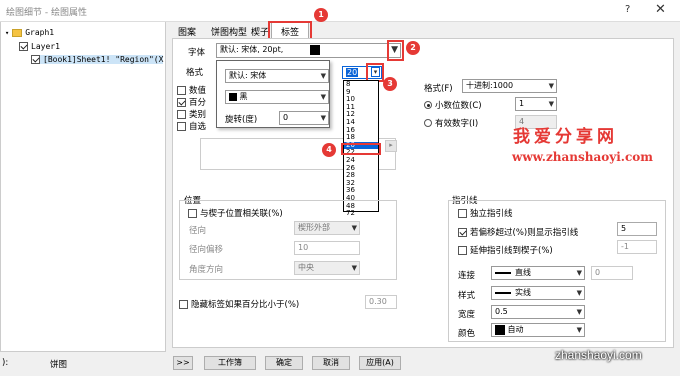 This screenshot has height=376, width=680. I want to click on font-size-value: 20, so click(352, 72).